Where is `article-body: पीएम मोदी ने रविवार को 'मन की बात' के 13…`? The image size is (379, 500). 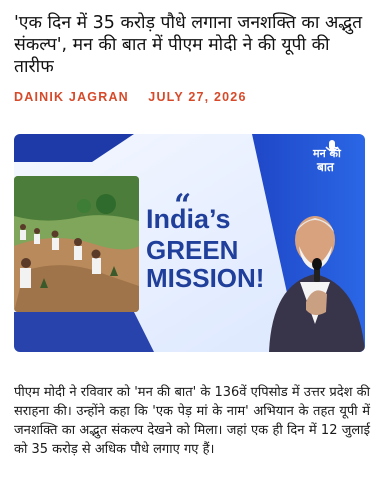
article-body: पीएम मोदी ने रविवार को 'मन की बात' के 13… is located at coordinates (192, 421).